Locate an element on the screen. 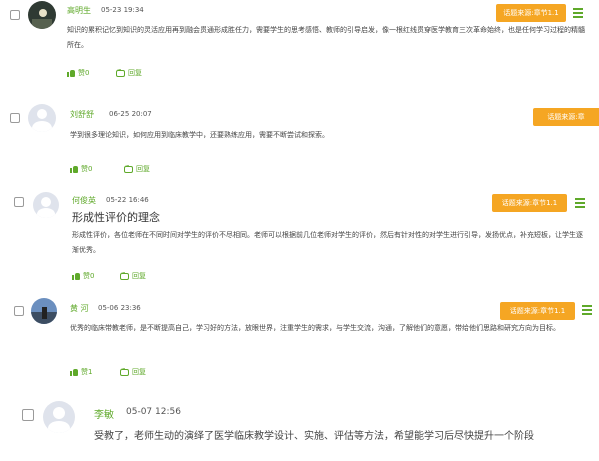  like-button: 赞1 is located at coordinates (81, 372).